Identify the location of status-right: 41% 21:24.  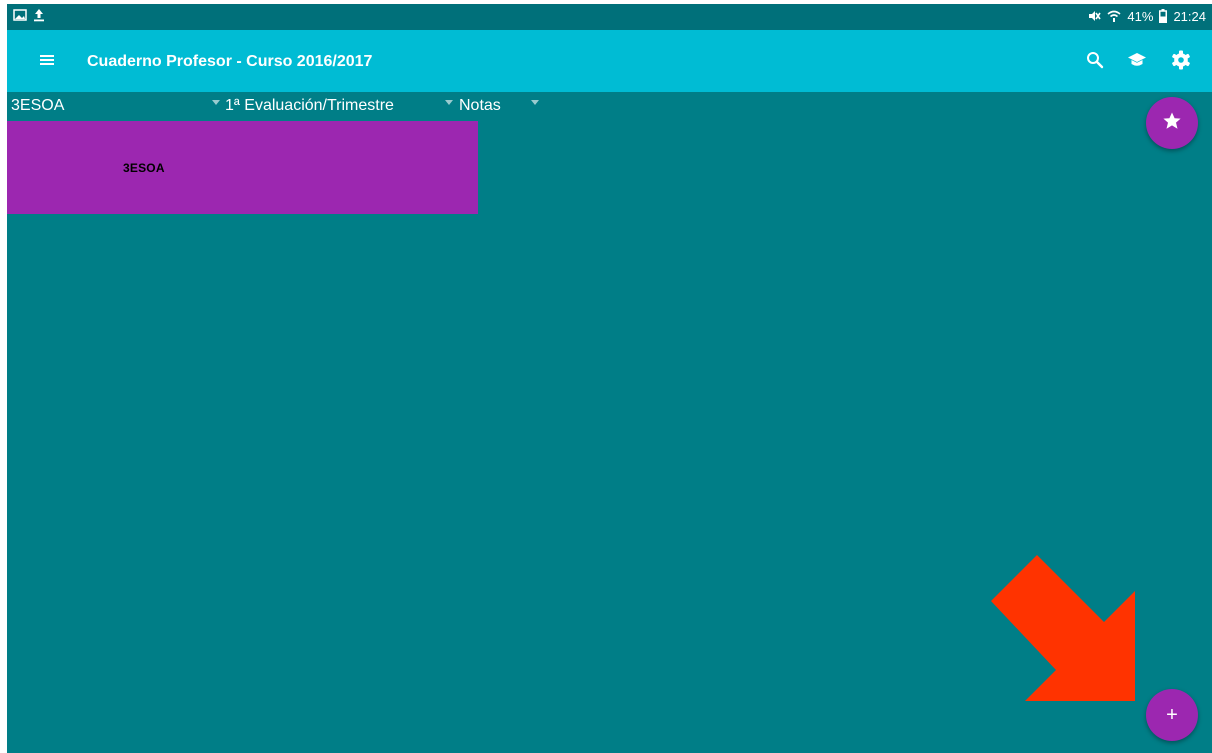
(1146, 17).